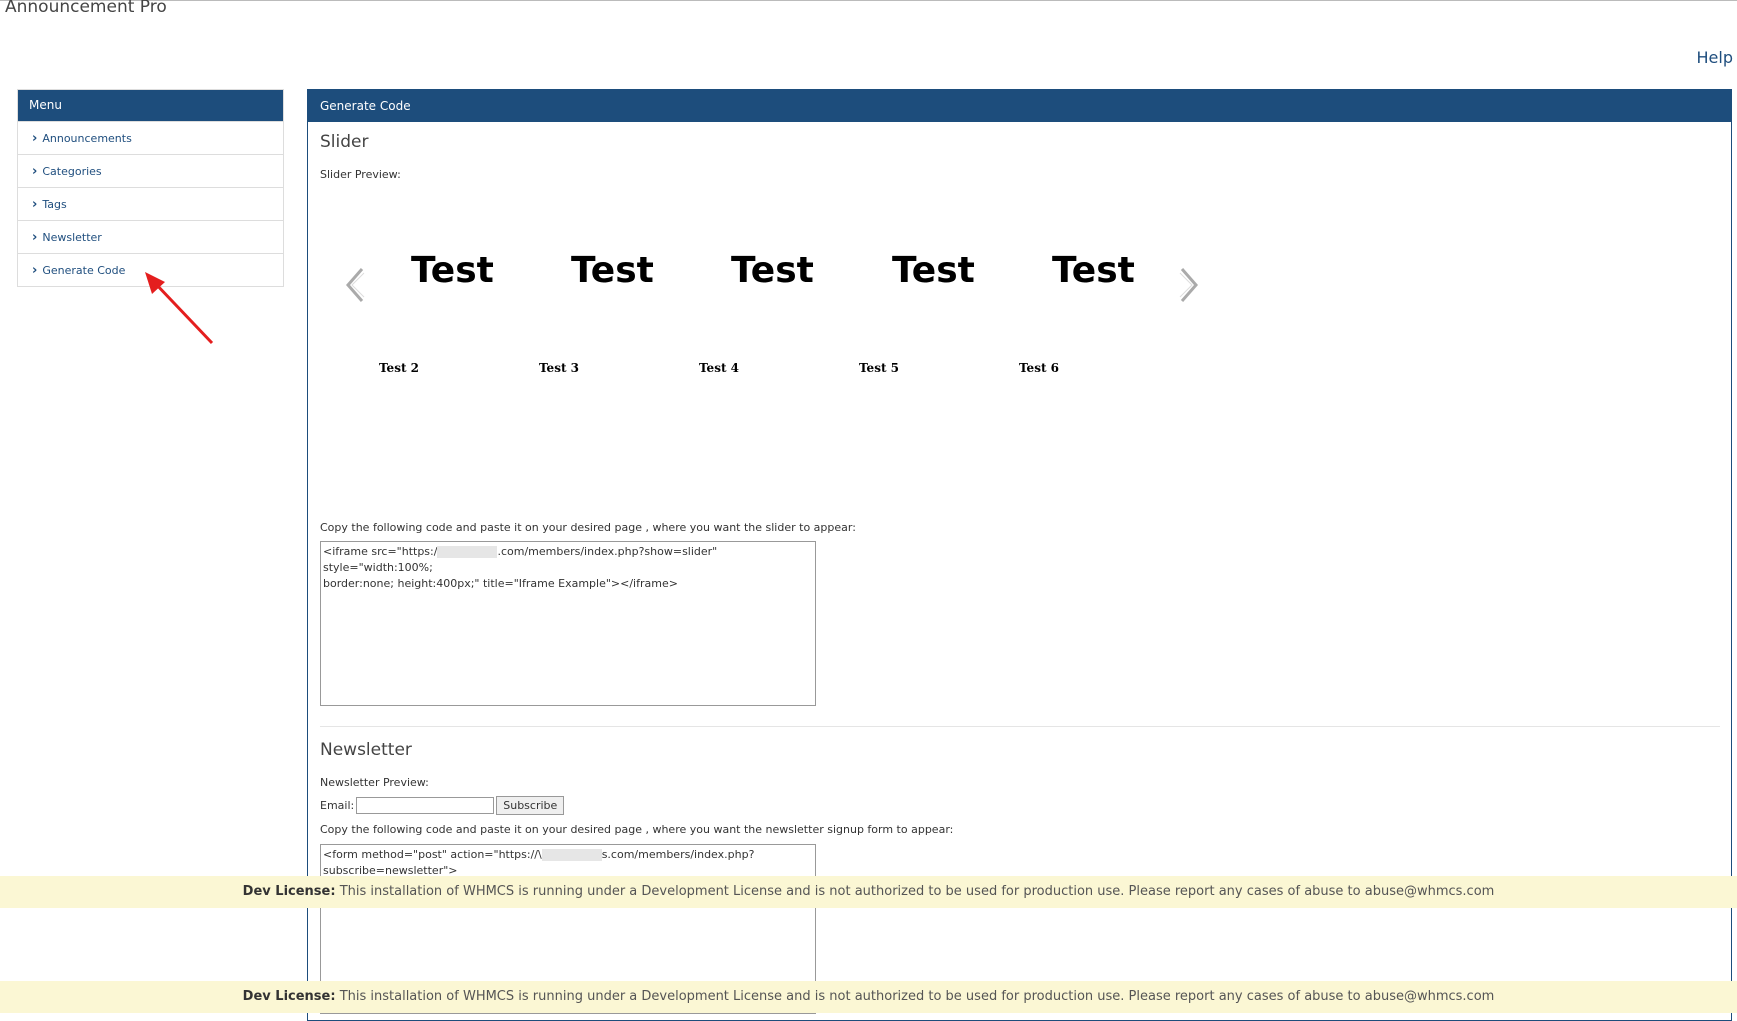 This screenshot has width=1737, height=1021. I want to click on panel-header: Generate Code, so click(1019, 106).